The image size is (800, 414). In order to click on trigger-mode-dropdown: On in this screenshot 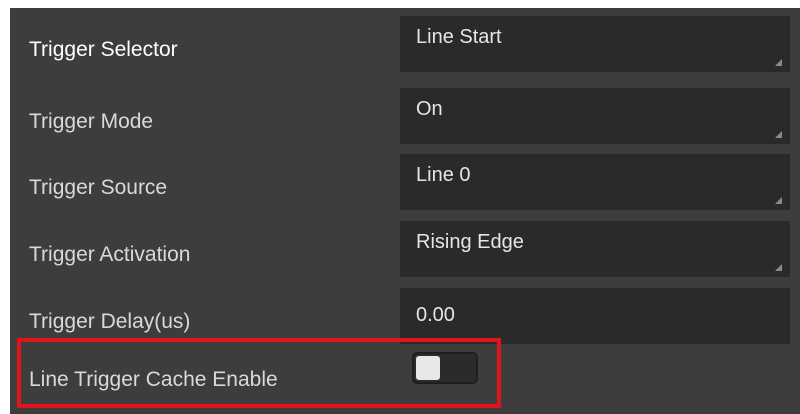, I will do `click(595, 116)`.